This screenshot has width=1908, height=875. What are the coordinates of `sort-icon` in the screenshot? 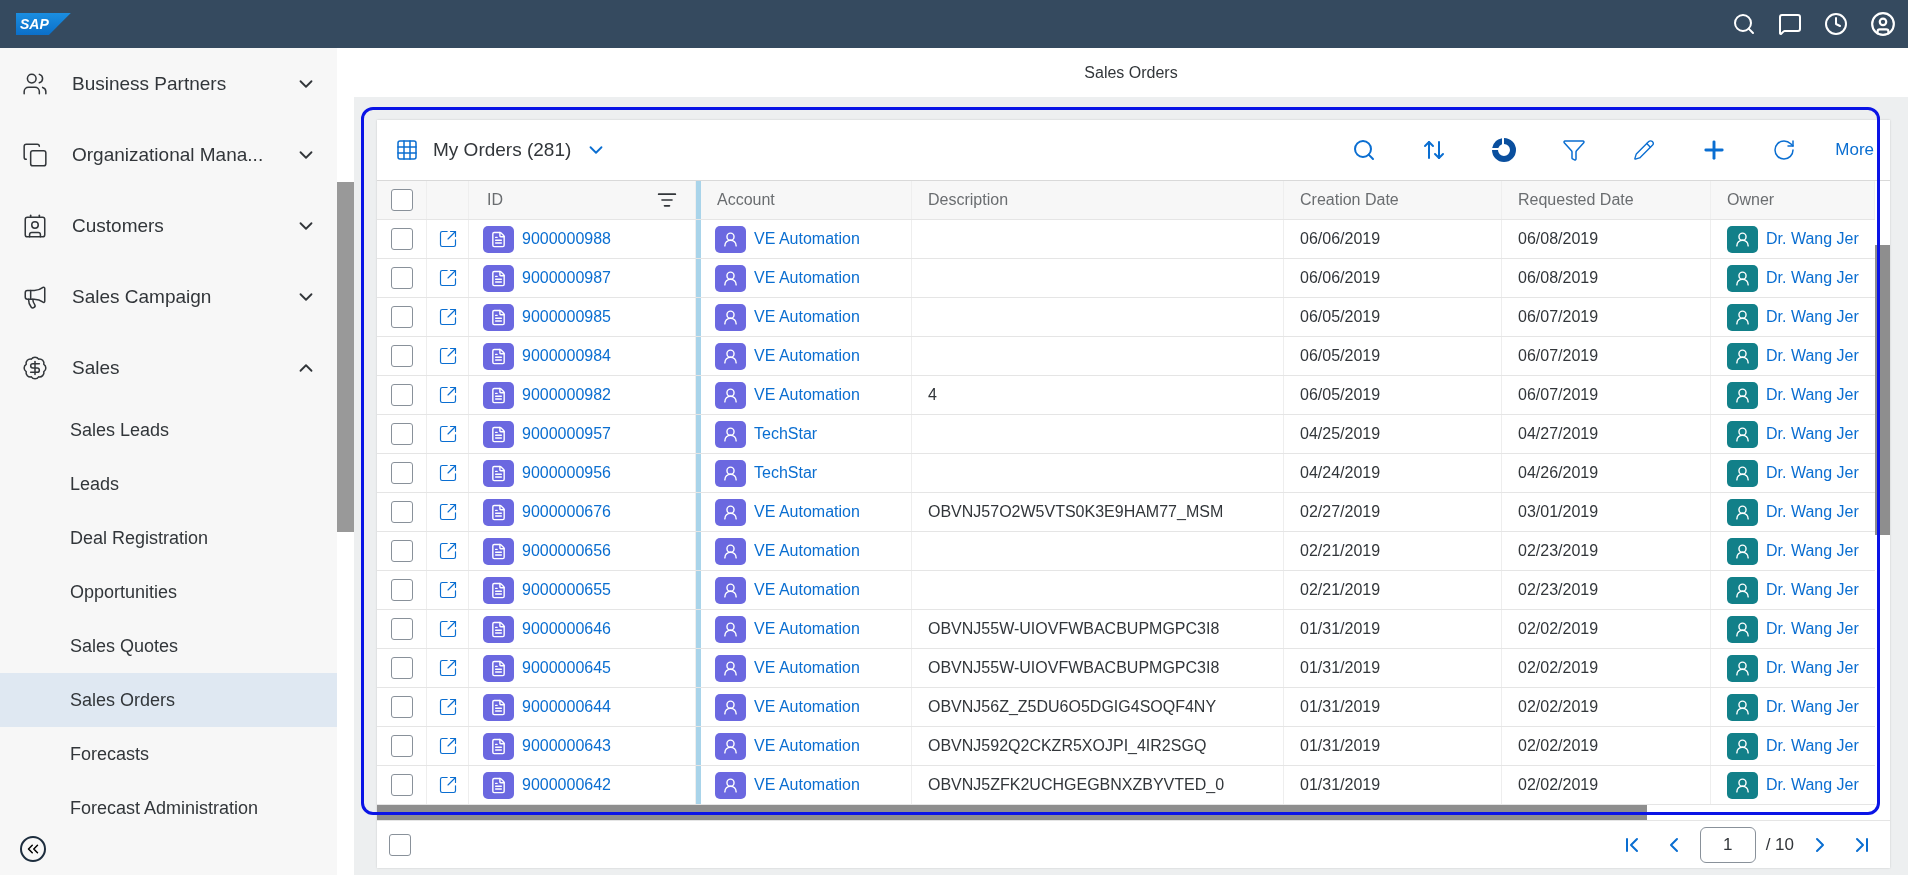 It's located at (1434, 150).